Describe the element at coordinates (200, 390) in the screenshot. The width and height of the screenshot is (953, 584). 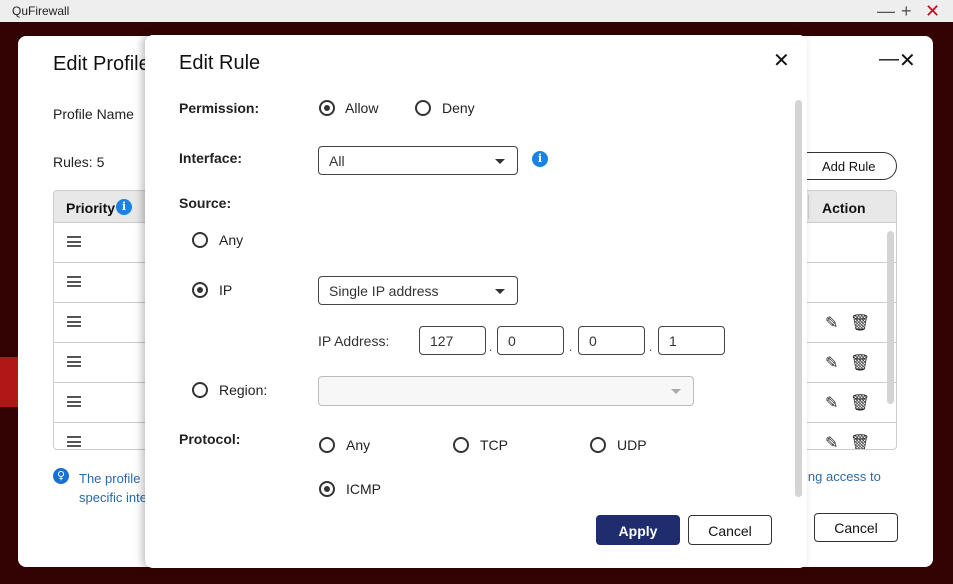
I see `source-region-radio` at that location.